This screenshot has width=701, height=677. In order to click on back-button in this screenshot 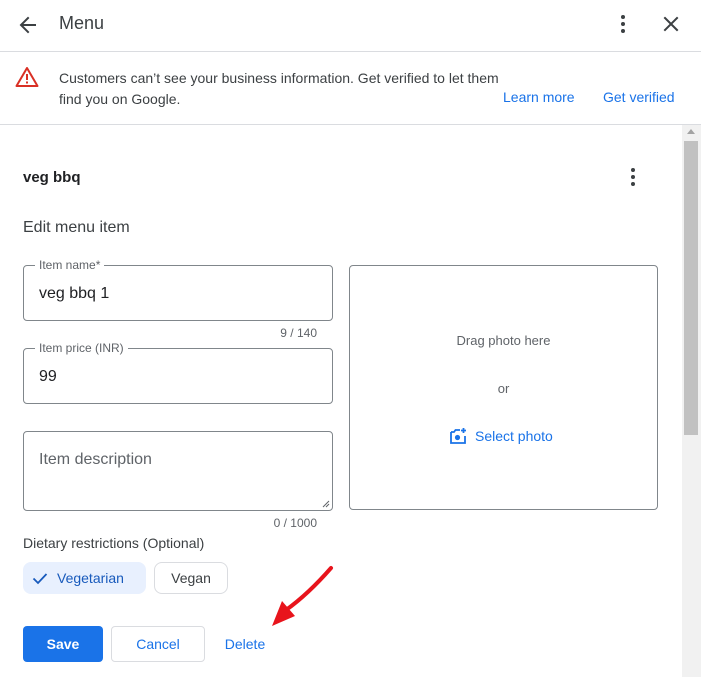, I will do `click(28, 25)`.